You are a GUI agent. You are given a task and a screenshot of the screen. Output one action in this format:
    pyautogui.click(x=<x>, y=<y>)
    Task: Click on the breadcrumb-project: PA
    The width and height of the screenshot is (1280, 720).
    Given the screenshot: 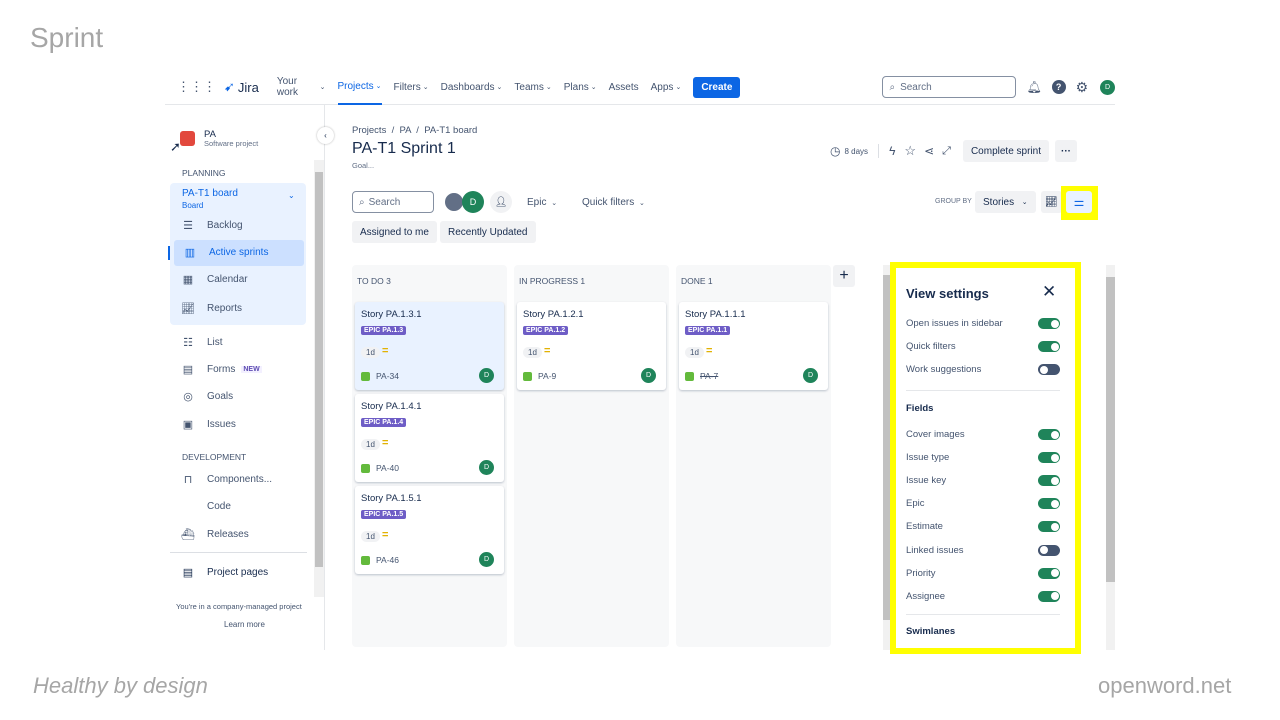 What is the action you would take?
    pyautogui.click(x=405, y=130)
    